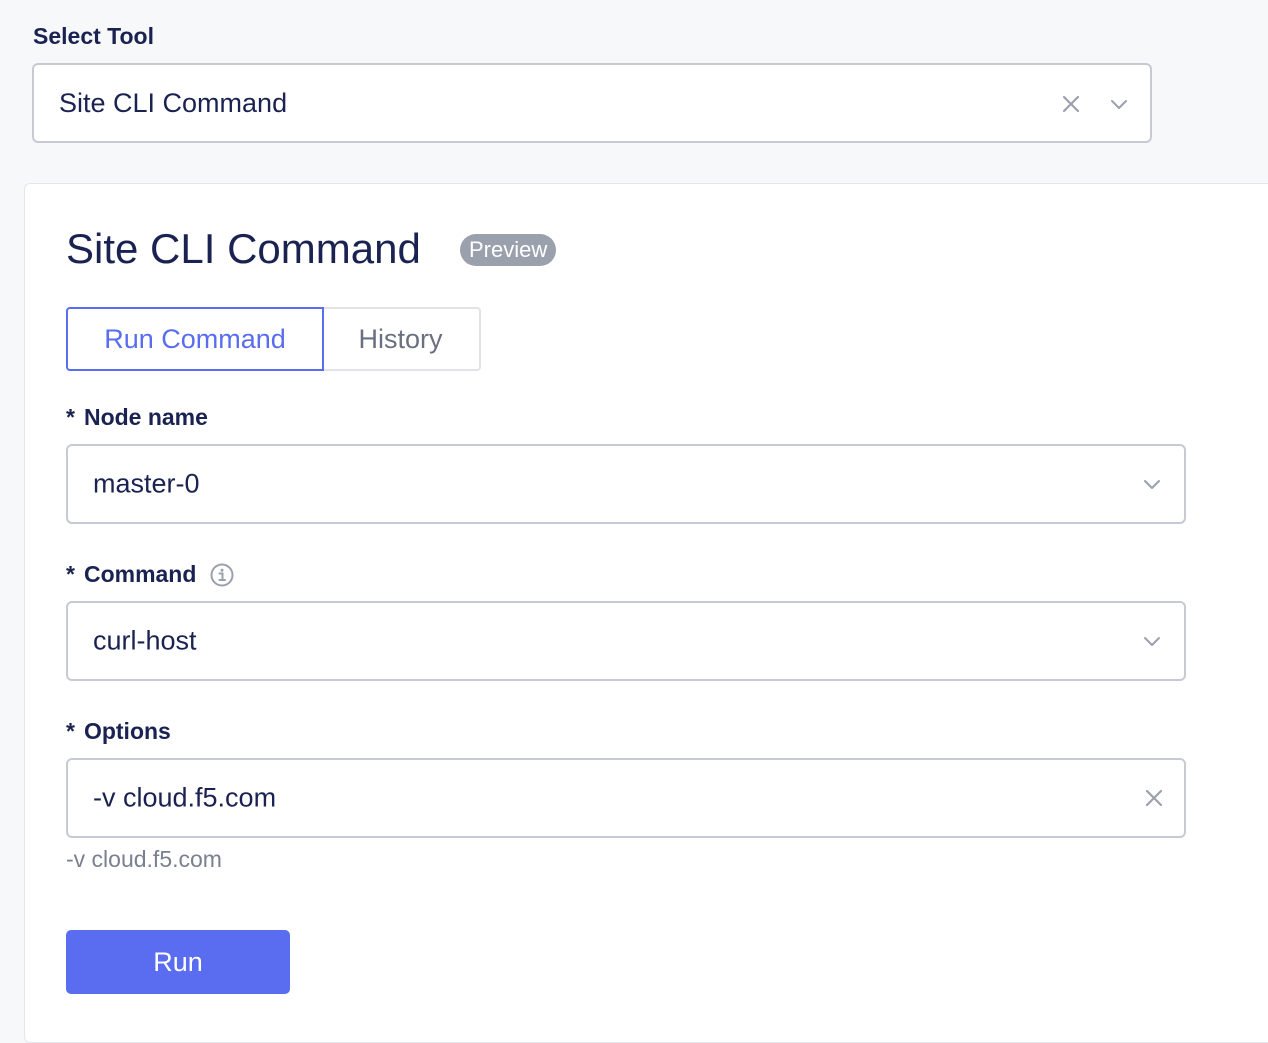  What do you see at coordinates (508, 250) in the screenshot?
I see `preview-badge: Preview` at bounding box center [508, 250].